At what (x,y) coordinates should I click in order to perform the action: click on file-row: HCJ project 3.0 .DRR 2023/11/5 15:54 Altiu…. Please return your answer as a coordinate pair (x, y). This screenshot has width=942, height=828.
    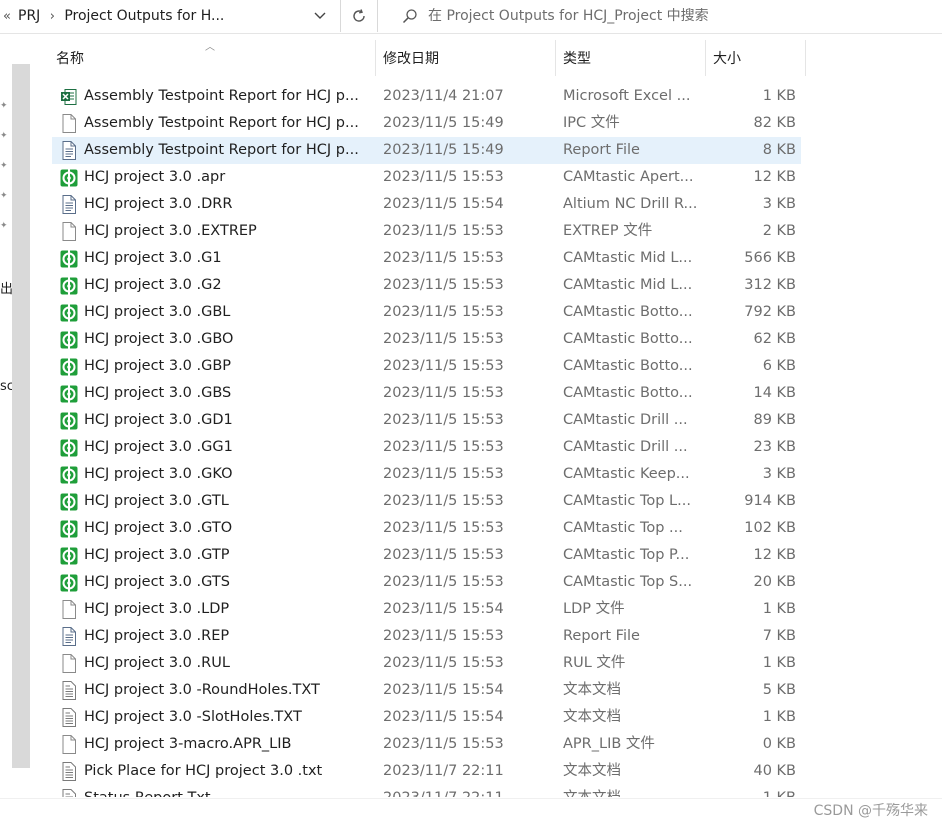
    Looking at the image, I should click on (426, 204).